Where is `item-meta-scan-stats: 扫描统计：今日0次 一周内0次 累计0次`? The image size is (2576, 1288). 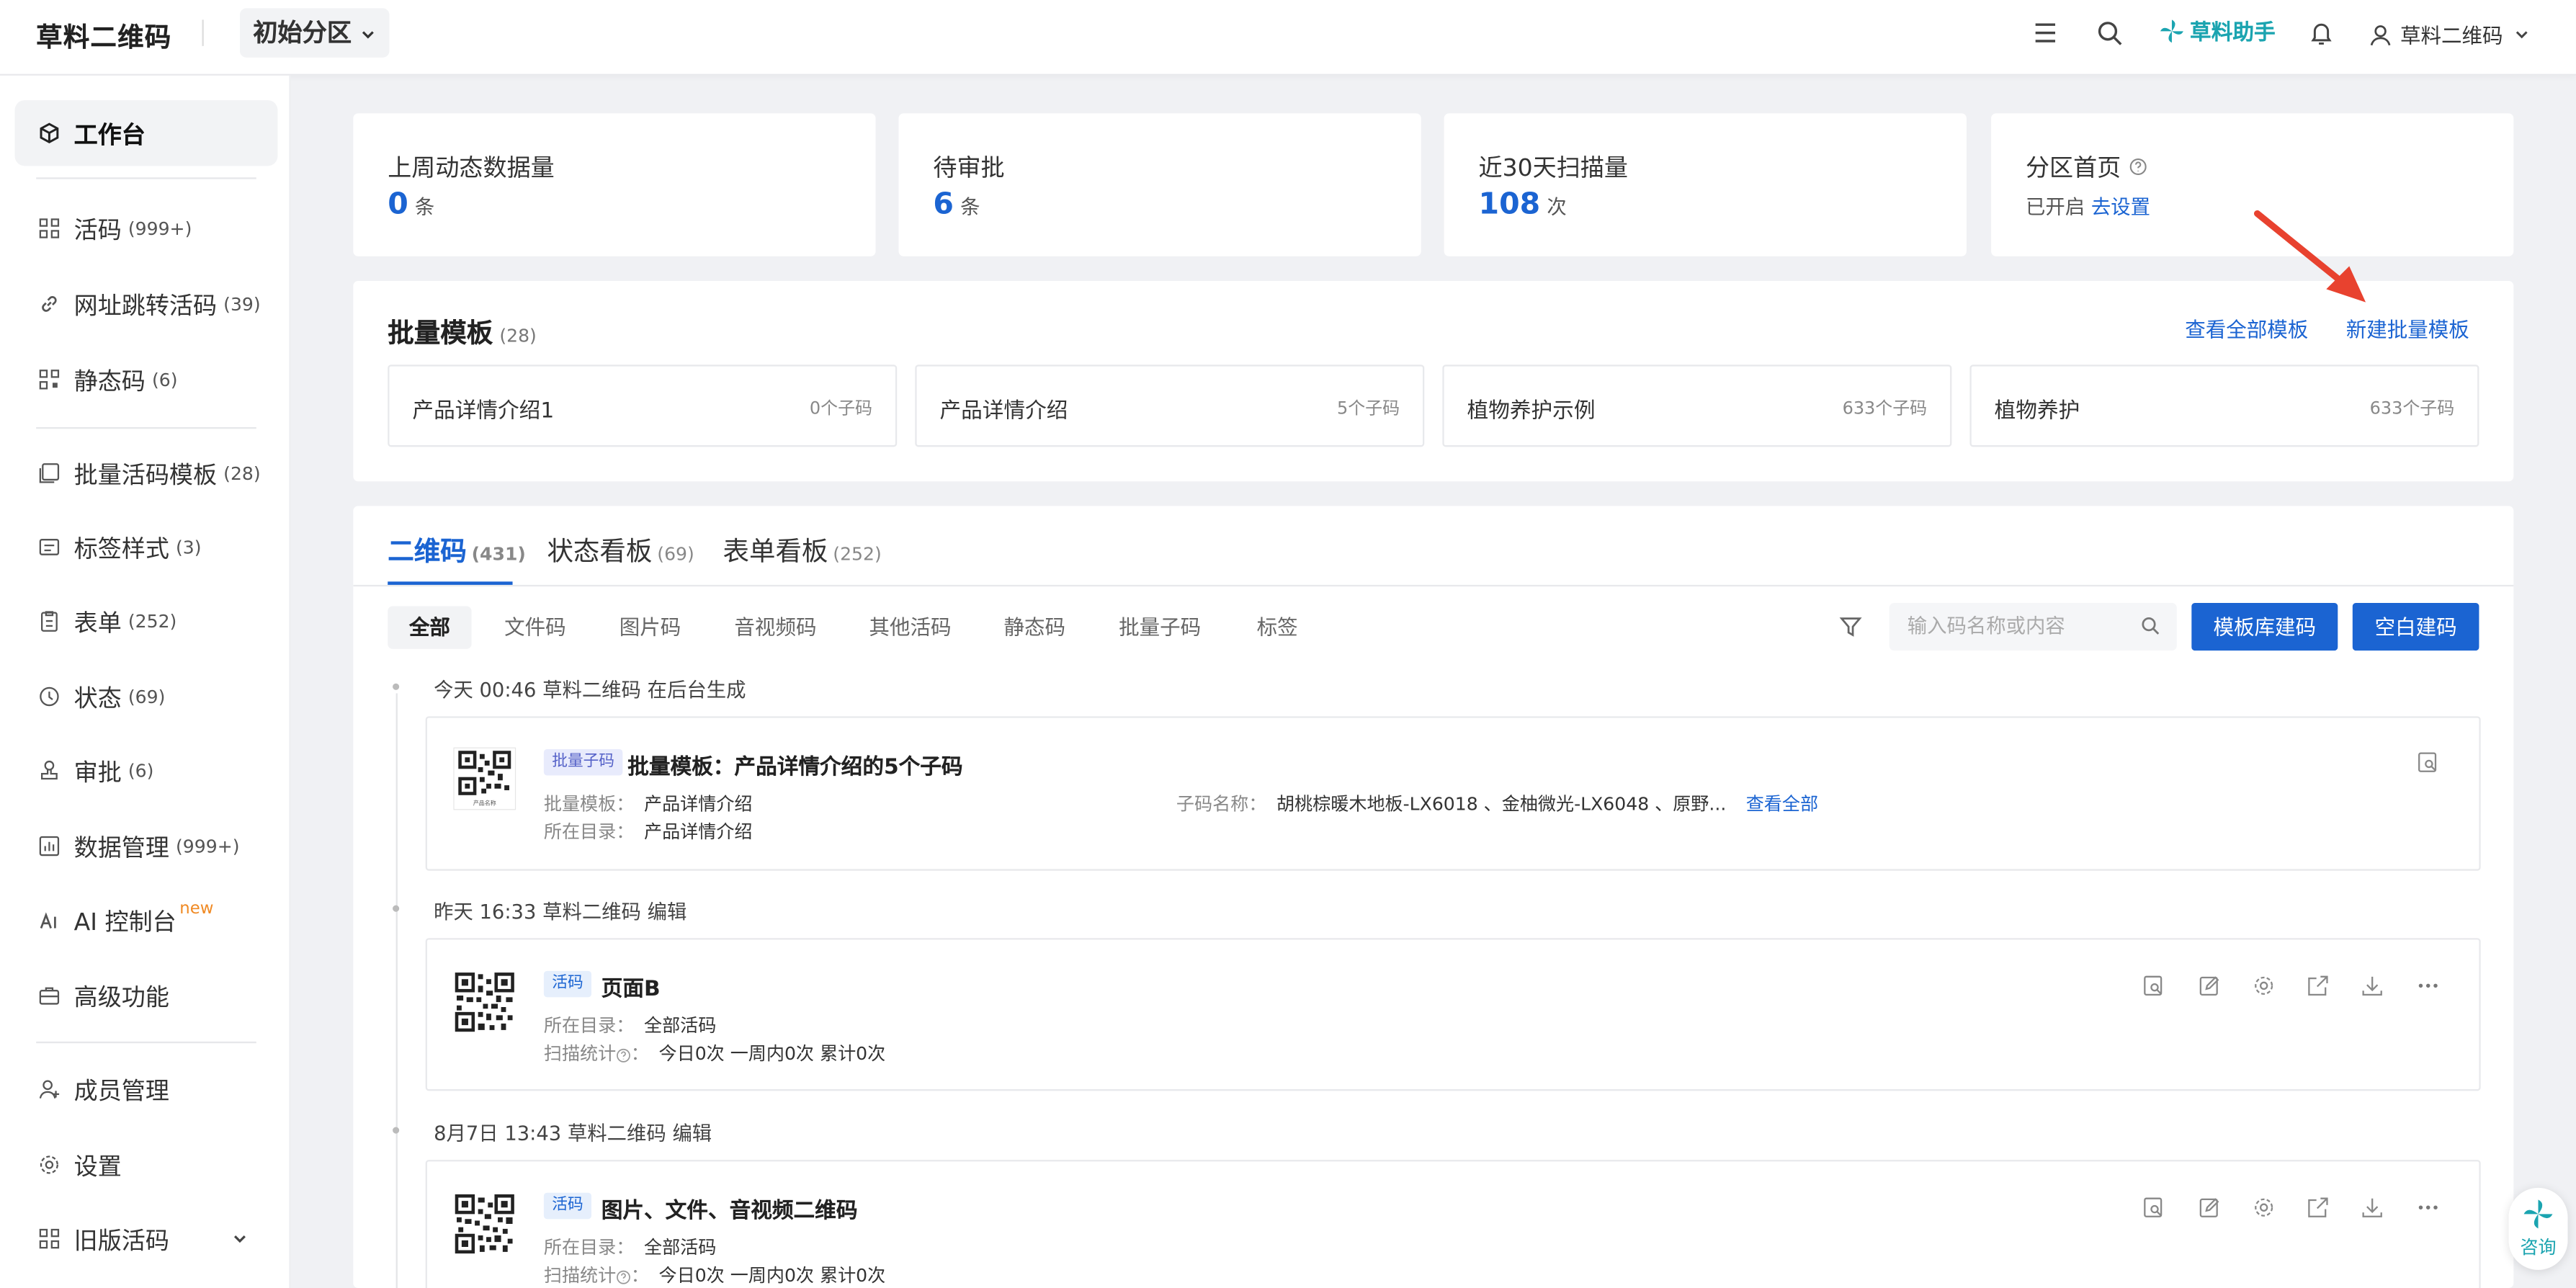 item-meta-scan-stats: 扫描统计：今日0次 一周内0次 累计0次 is located at coordinates (714, 1276).